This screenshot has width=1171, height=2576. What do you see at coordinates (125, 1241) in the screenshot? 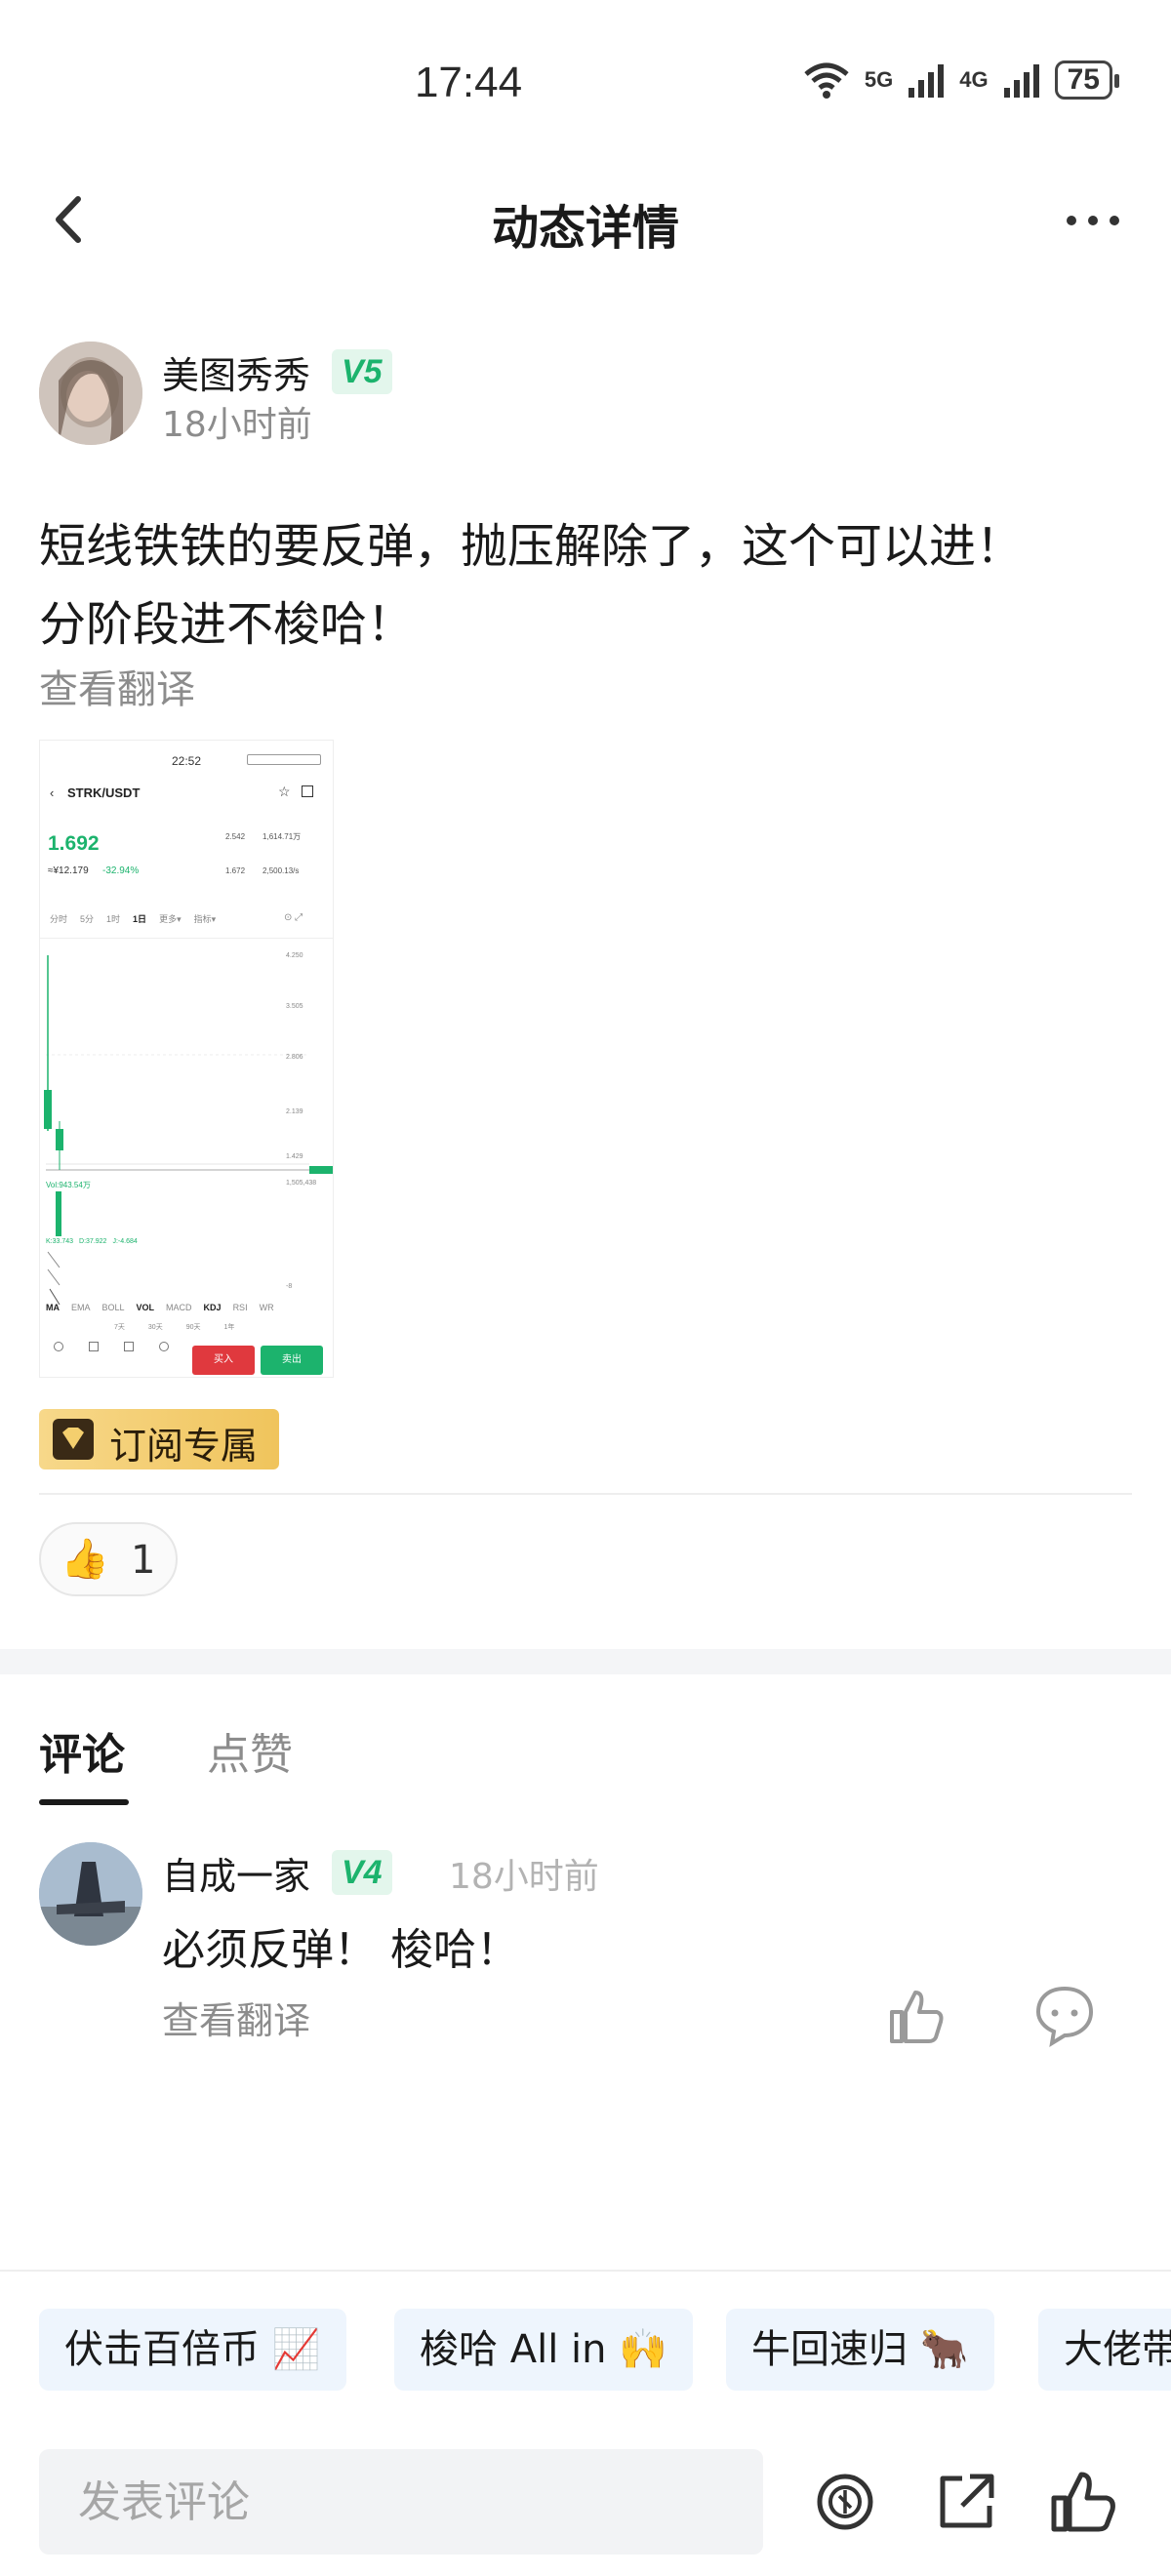
I see `thumb-kdj-value: J:-4.684` at bounding box center [125, 1241].